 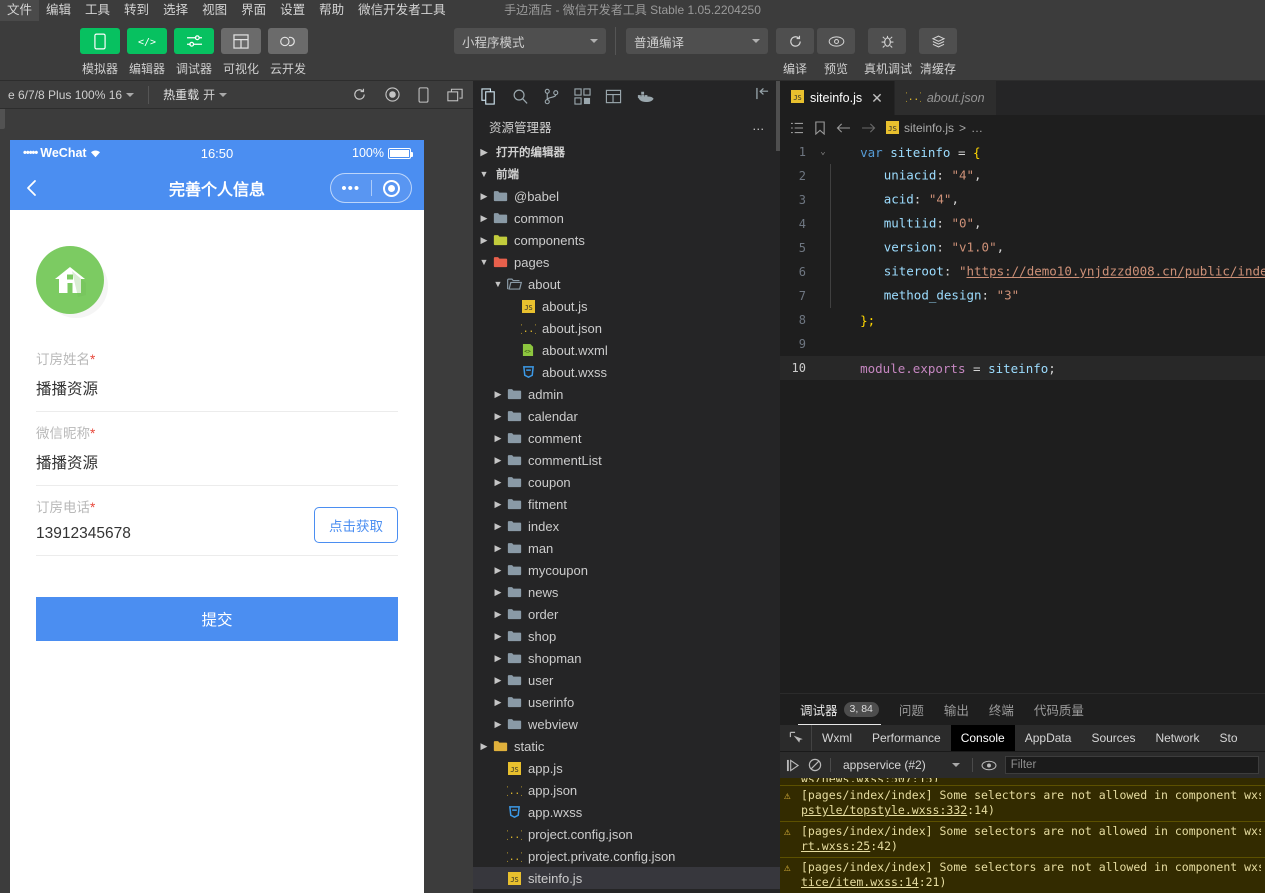 What do you see at coordinates (1022, 344) in the screenshot?
I see `code-line: 9` at bounding box center [1022, 344].